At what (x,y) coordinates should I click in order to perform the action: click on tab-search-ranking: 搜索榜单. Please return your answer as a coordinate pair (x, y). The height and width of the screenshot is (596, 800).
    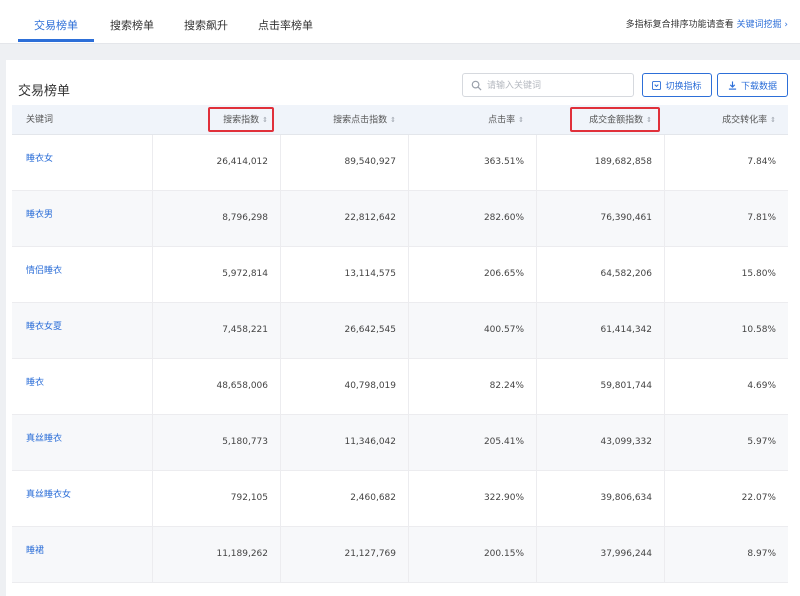
    Looking at the image, I should click on (132, 25).